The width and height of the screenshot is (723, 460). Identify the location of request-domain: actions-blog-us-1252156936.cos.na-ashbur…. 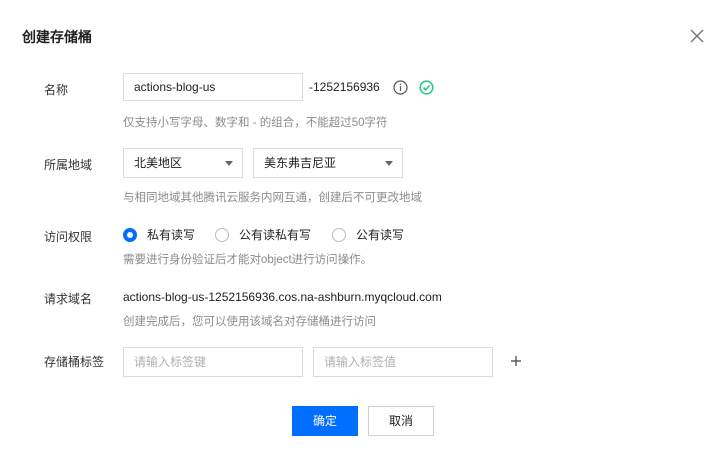
(282, 297).